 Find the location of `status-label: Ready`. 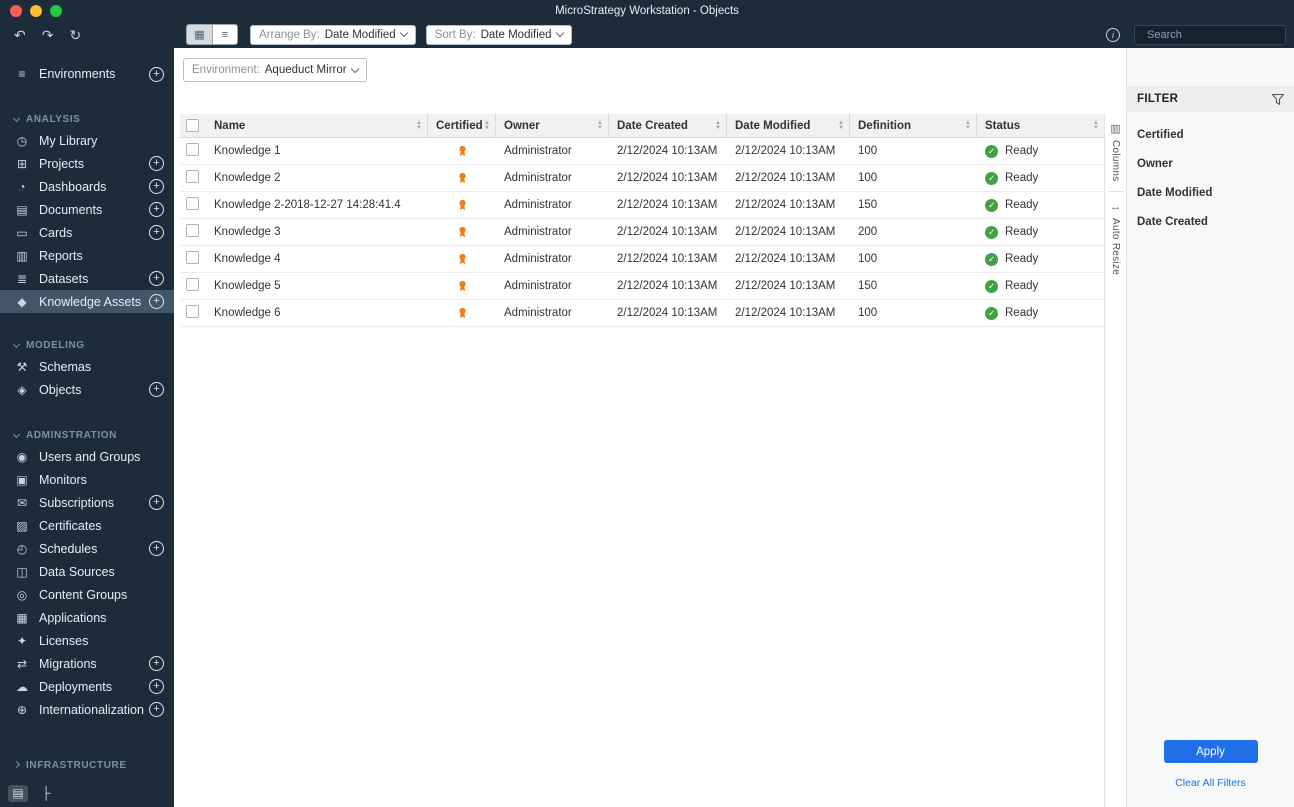

status-label: Ready is located at coordinates (1022, 259).